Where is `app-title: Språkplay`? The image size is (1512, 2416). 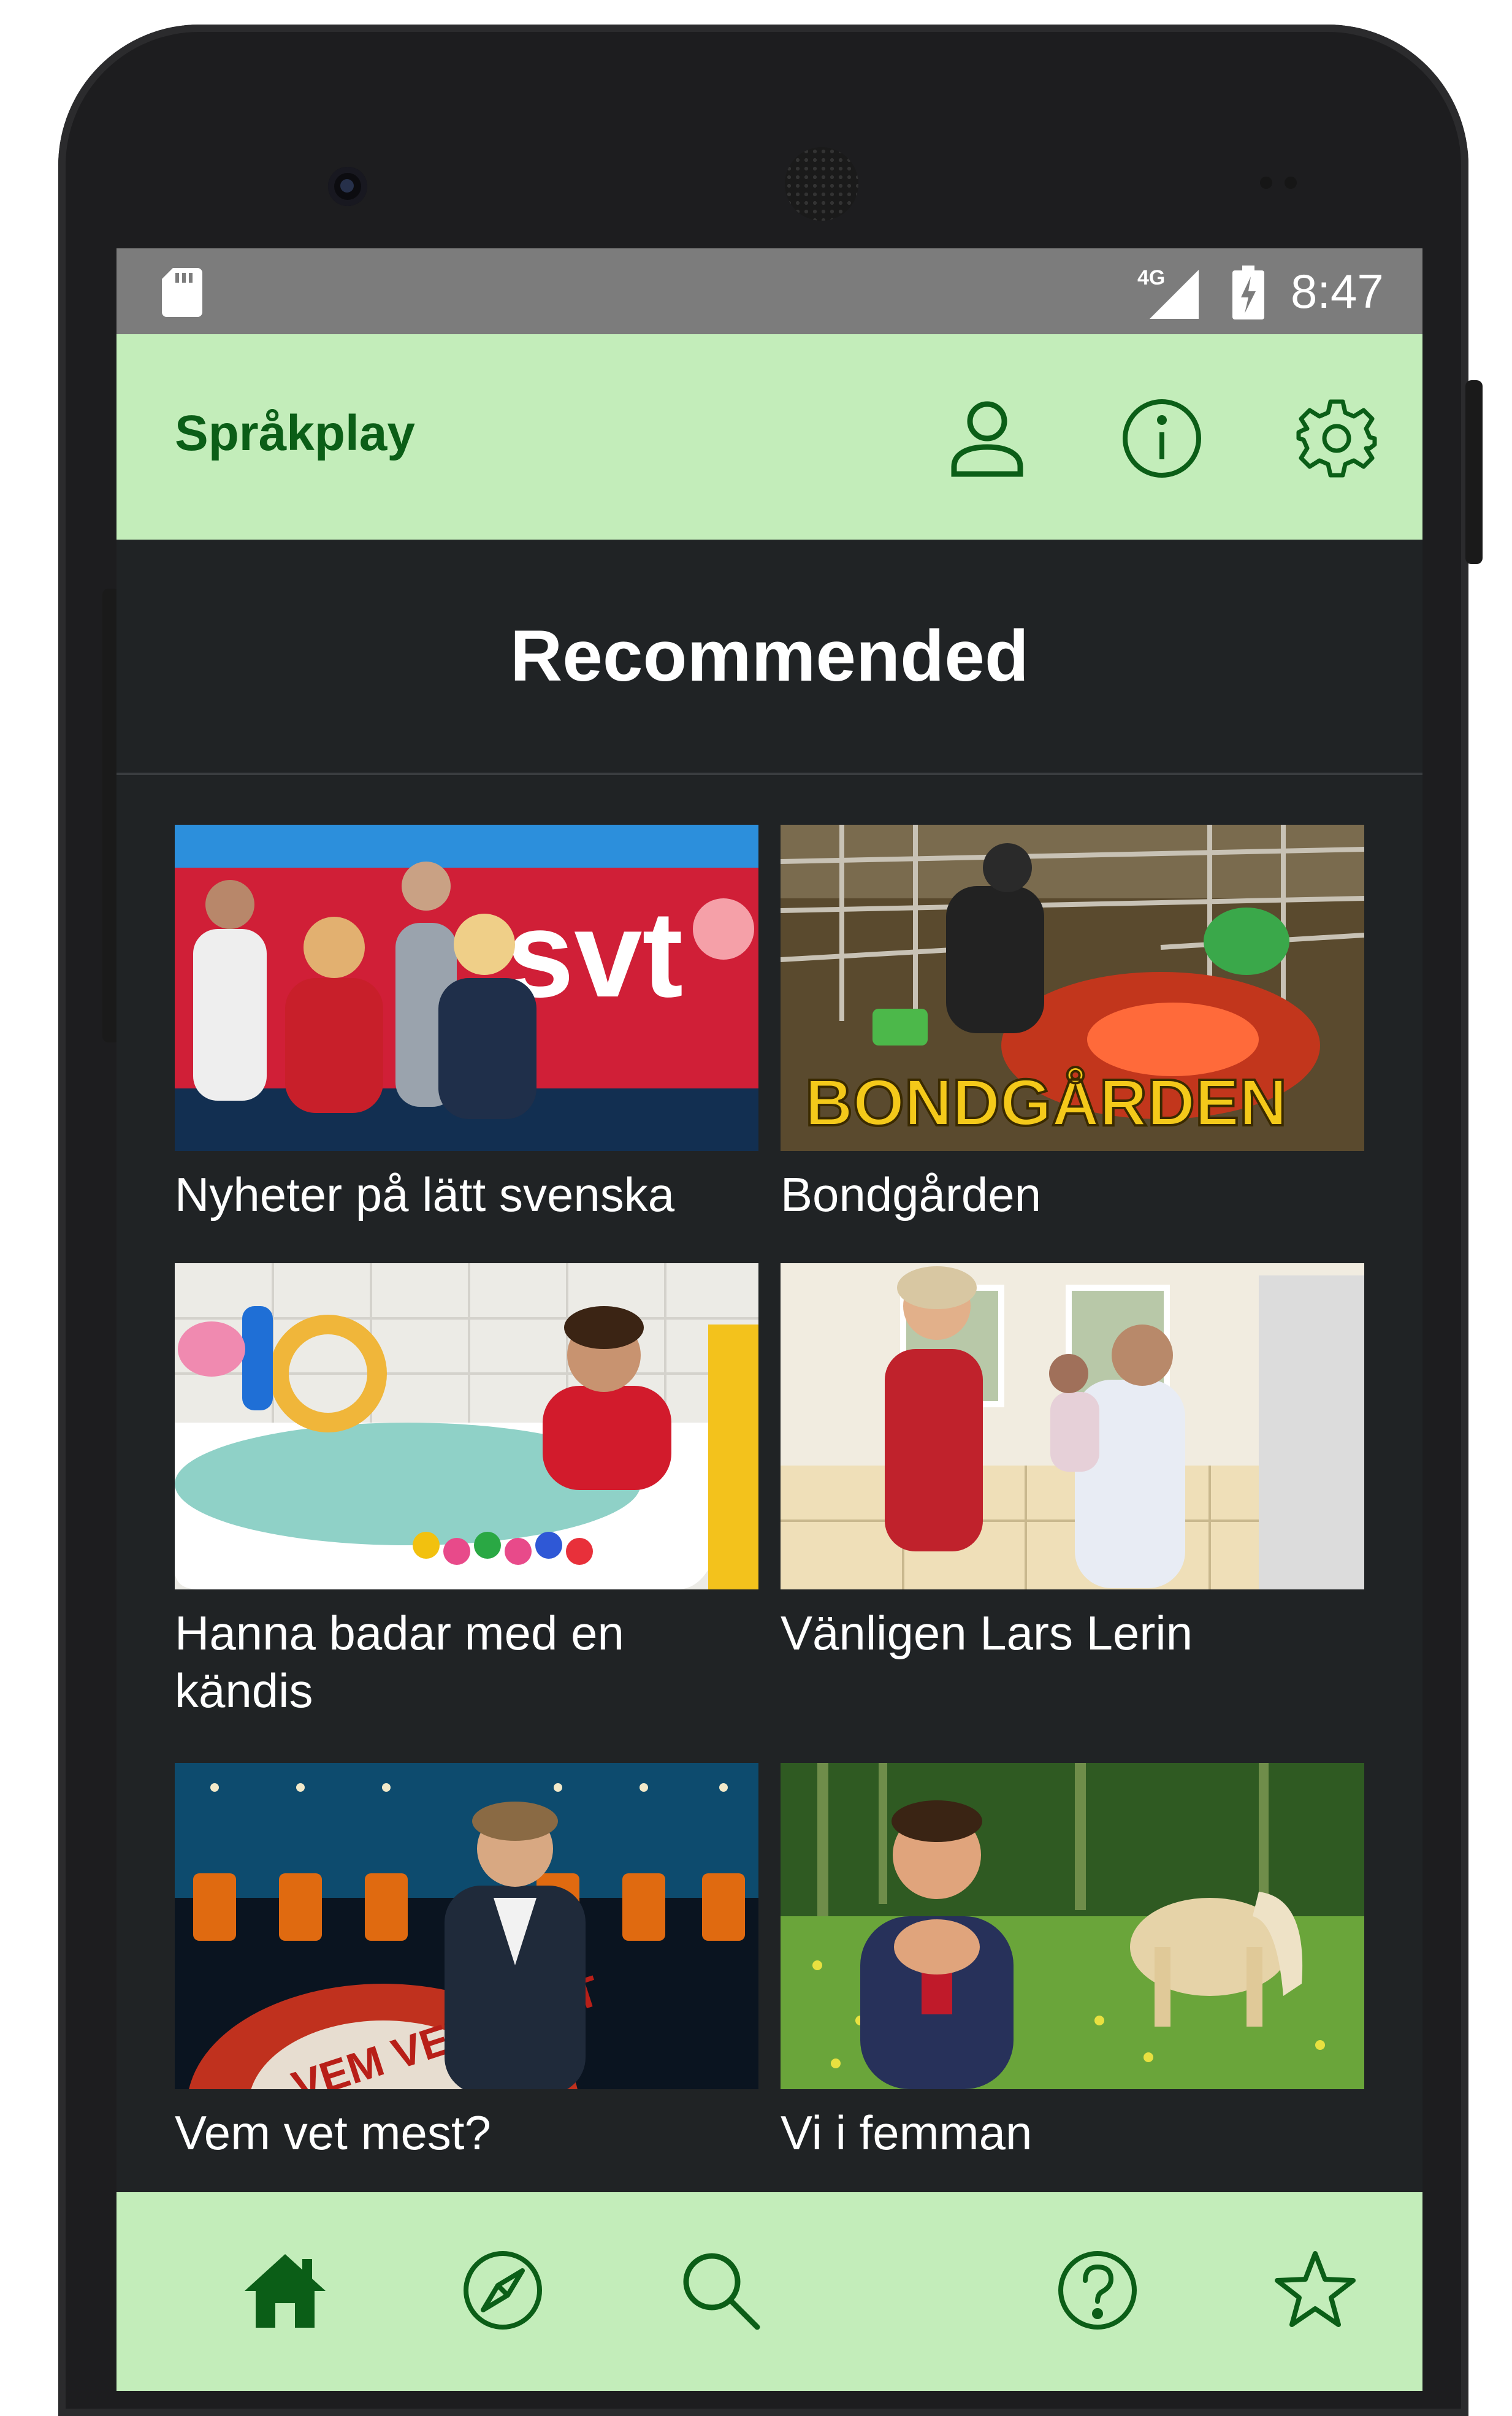
app-title: Språkplay is located at coordinates (295, 433).